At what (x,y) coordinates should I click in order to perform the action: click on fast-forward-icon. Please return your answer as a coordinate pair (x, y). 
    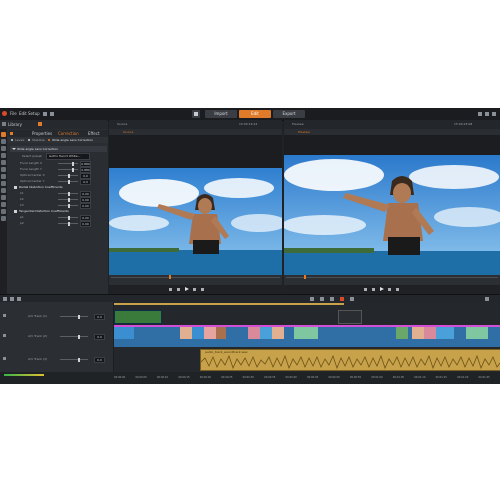
    Looking at the image, I should click on (202, 289).